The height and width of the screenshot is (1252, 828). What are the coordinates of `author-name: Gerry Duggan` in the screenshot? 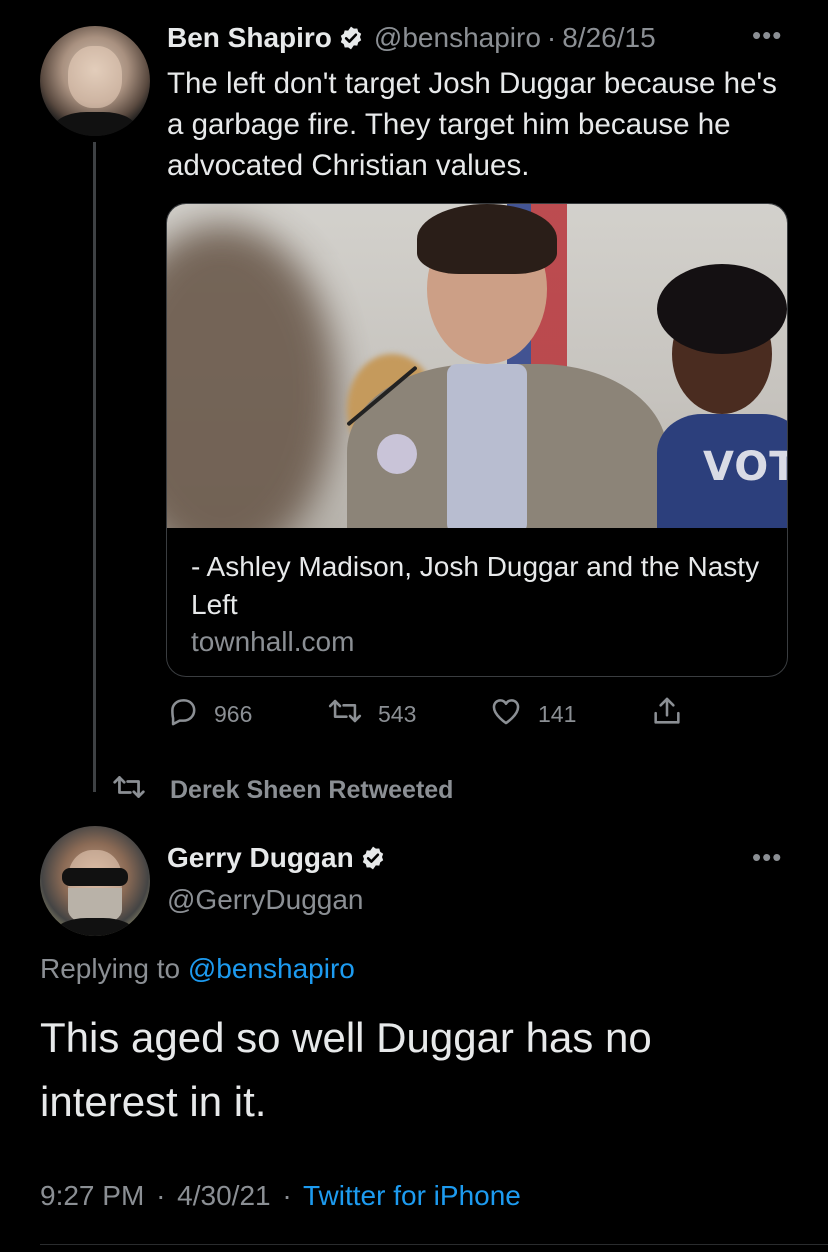 It's located at (260, 858).